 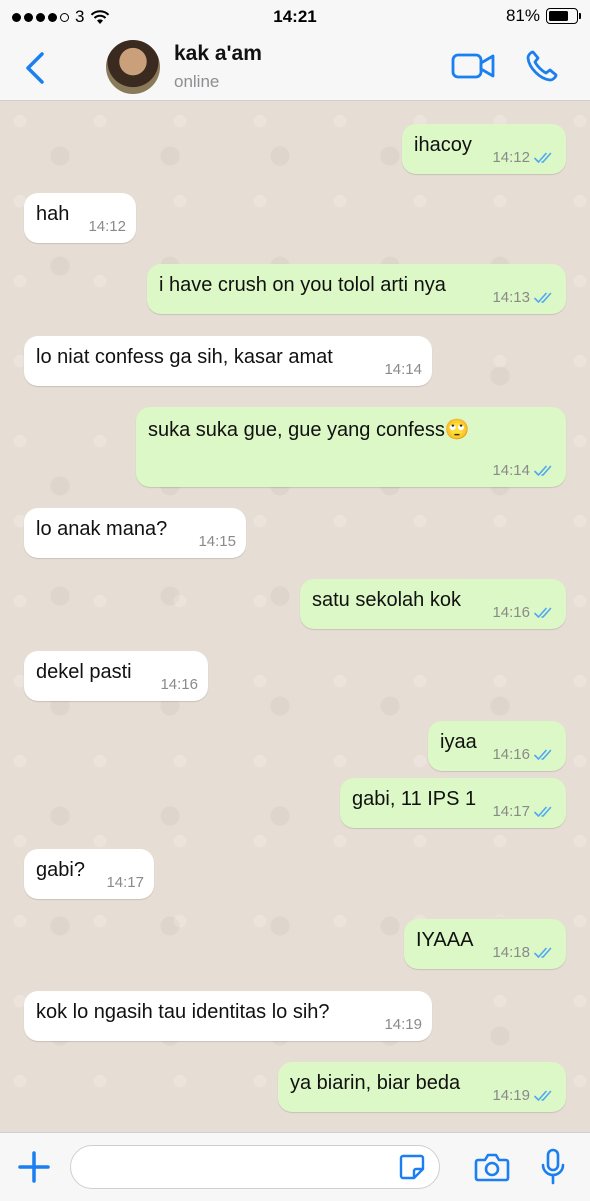 I want to click on message-text: IYAAA, so click(x=445, y=940).